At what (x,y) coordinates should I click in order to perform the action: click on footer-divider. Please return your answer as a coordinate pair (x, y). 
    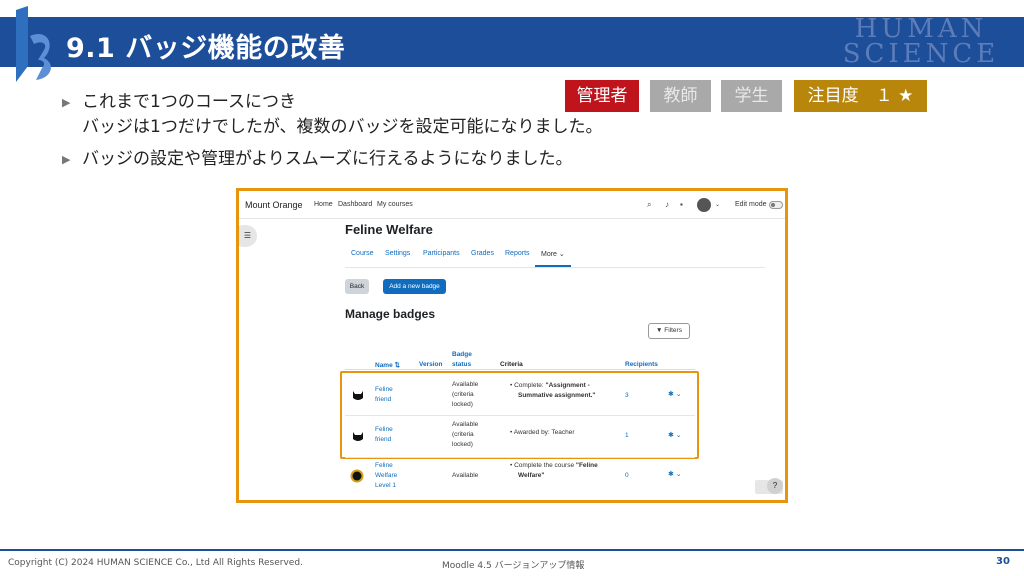
    Looking at the image, I should click on (512, 550).